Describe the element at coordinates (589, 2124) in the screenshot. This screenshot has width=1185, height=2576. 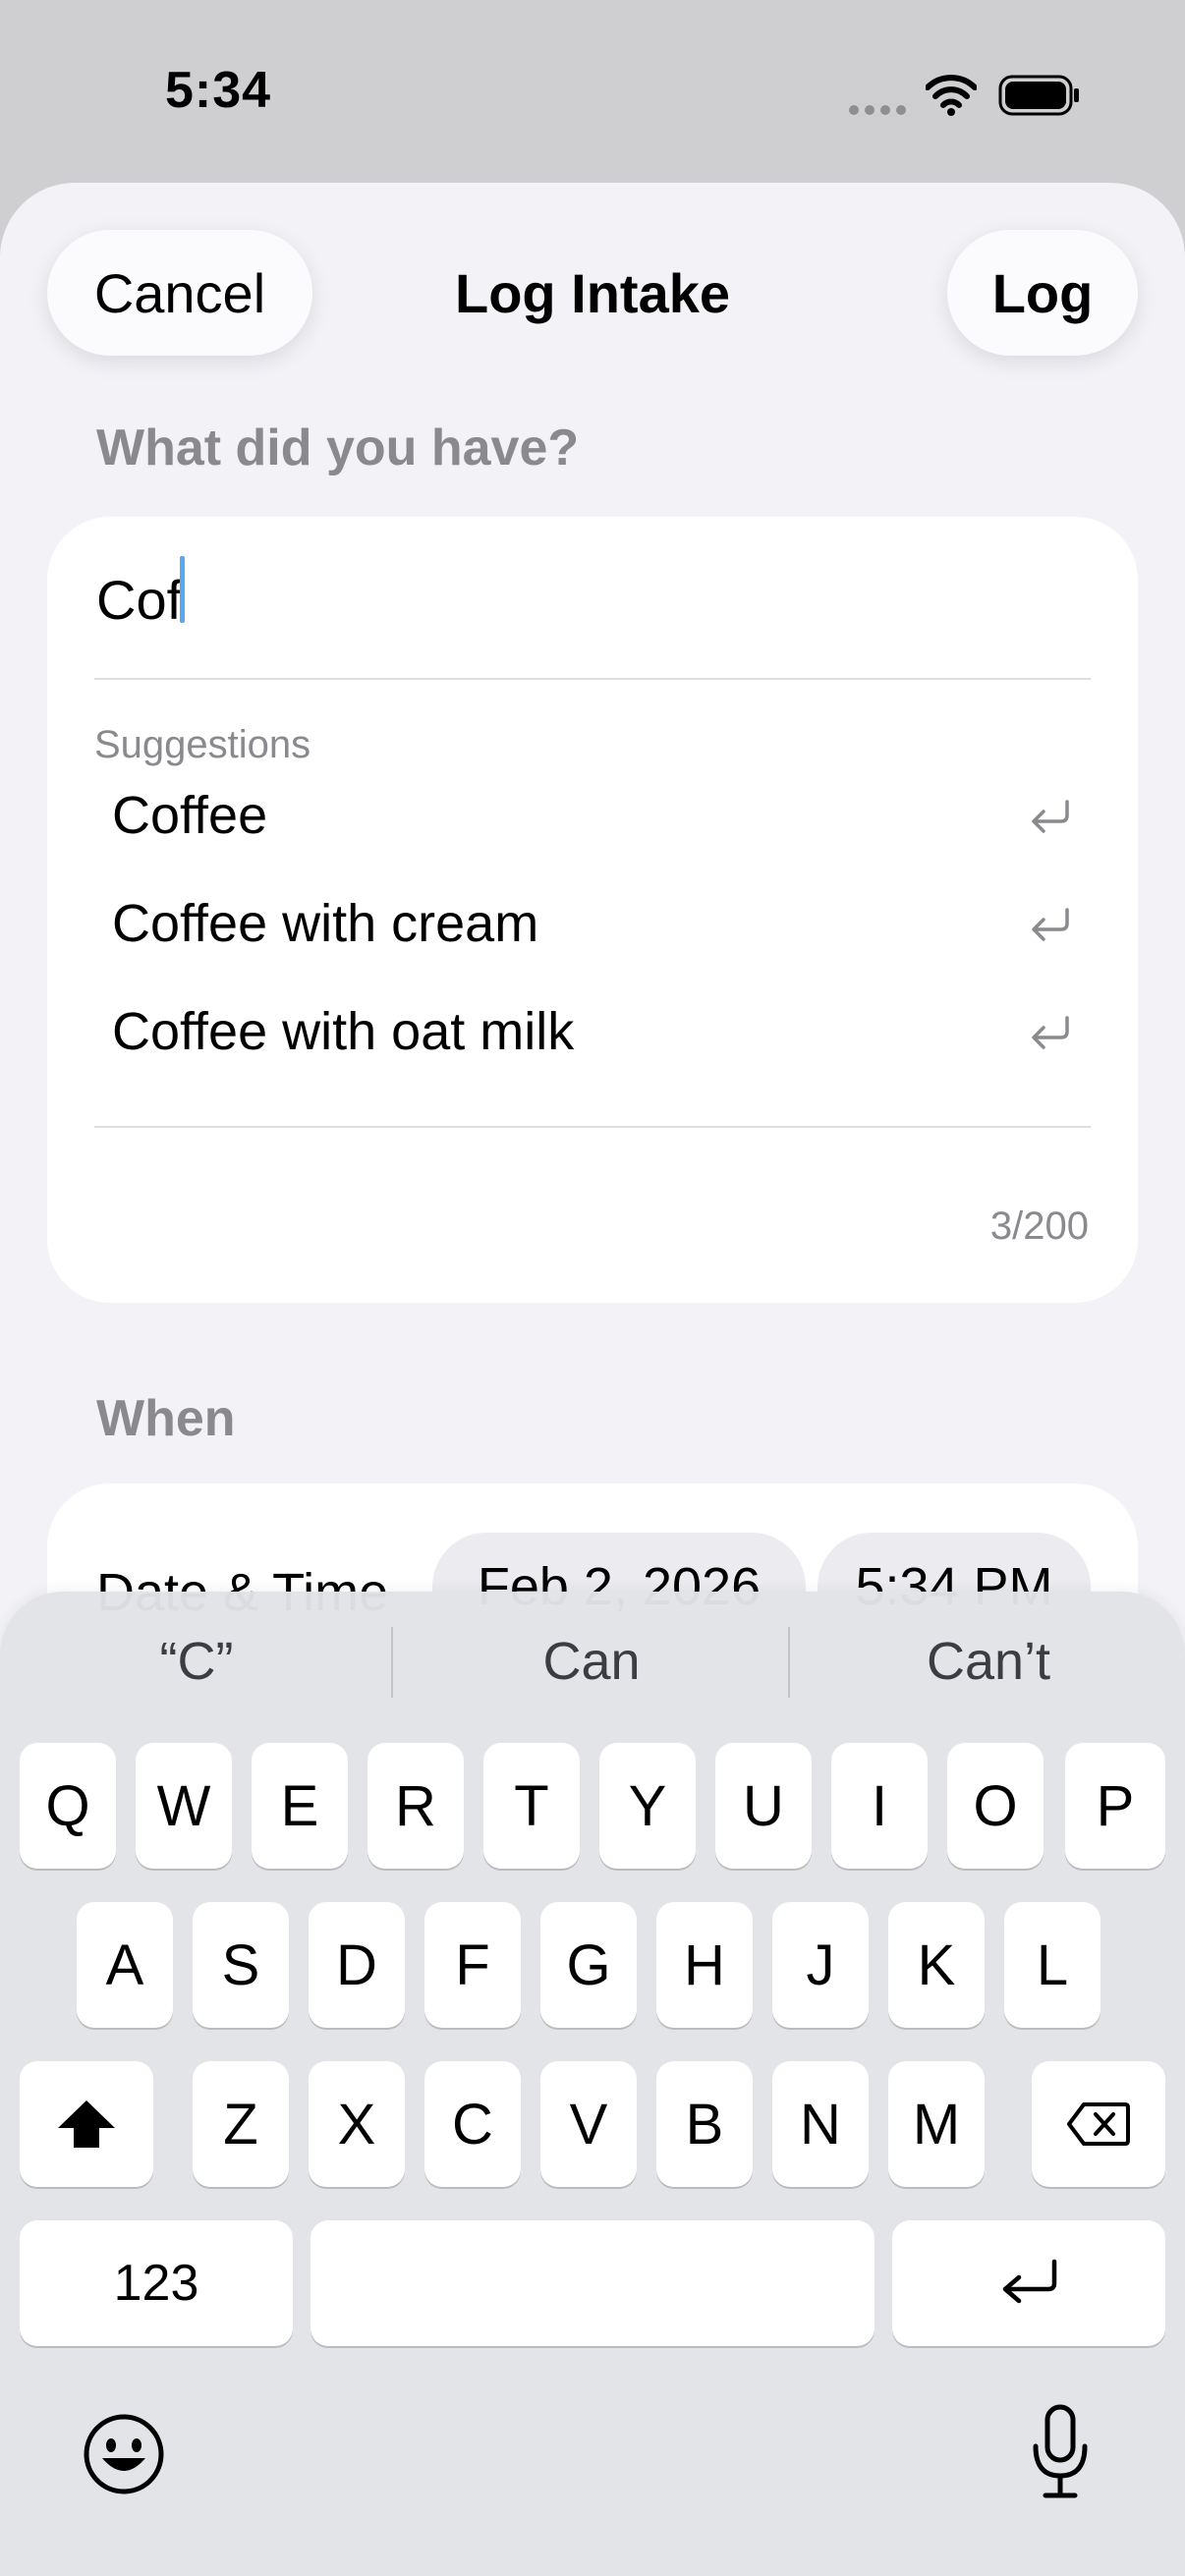
I see `key-v: V` at that location.